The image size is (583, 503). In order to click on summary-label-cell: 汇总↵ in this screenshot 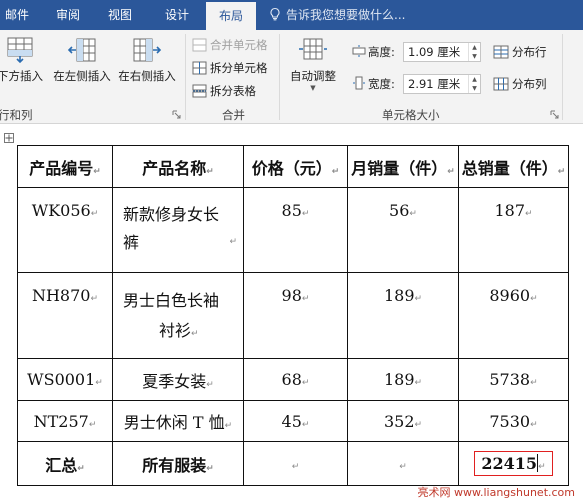, I will do `click(65, 463)`.